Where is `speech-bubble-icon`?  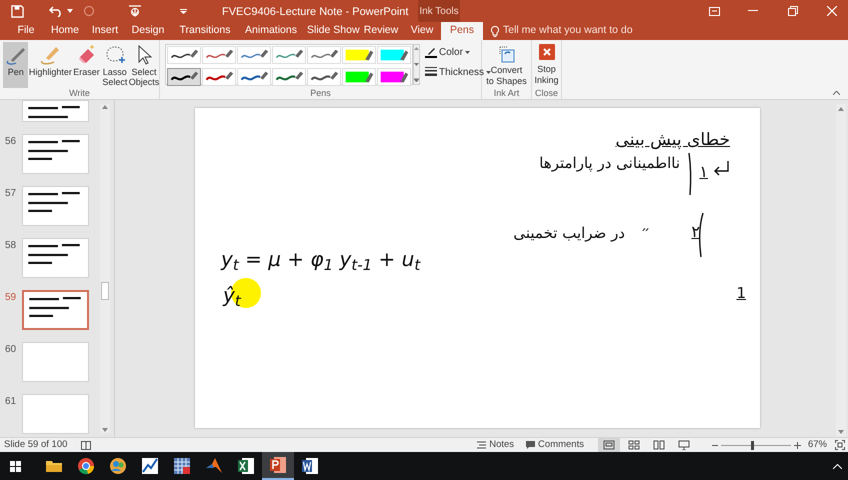 speech-bubble-icon is located at coordinates (531, 445).